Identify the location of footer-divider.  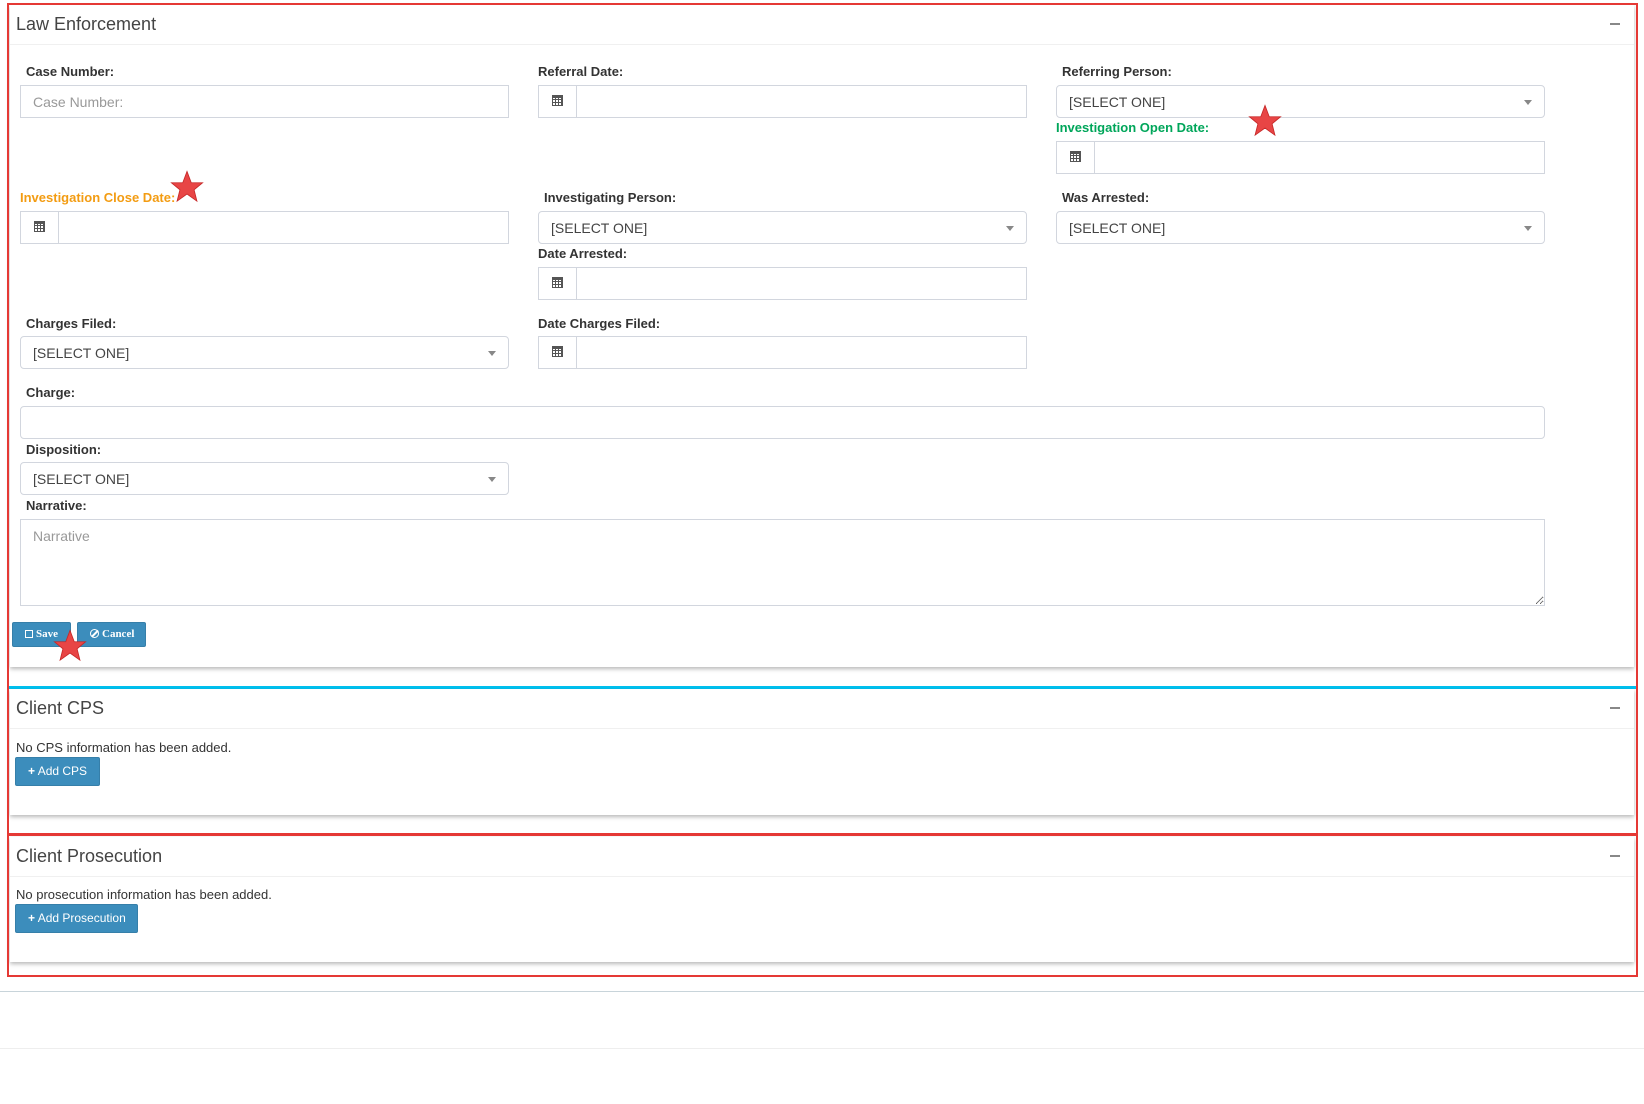
(822, 1048).